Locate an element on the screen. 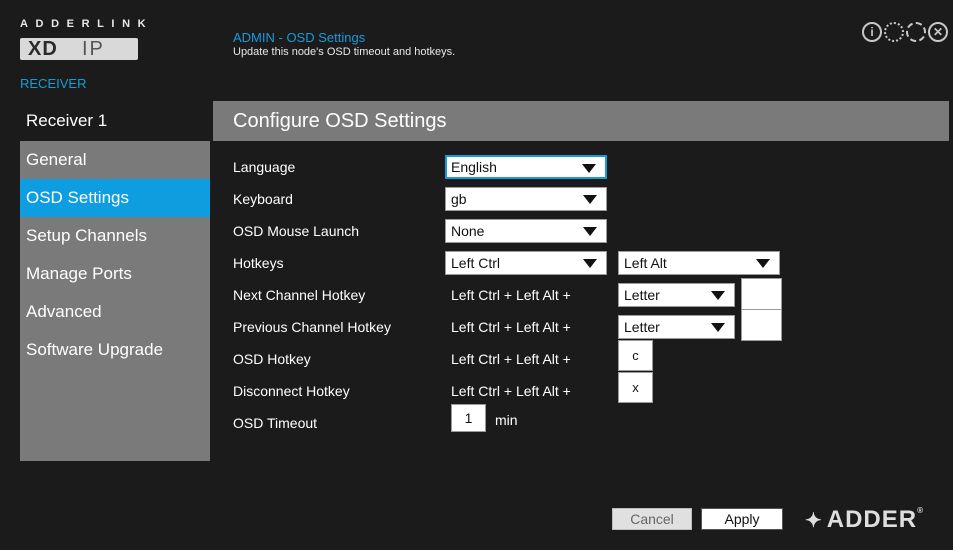 Image resolution: width=953 pixels, height=550 pixels. language-value: English is located at coordinates (474, 167).